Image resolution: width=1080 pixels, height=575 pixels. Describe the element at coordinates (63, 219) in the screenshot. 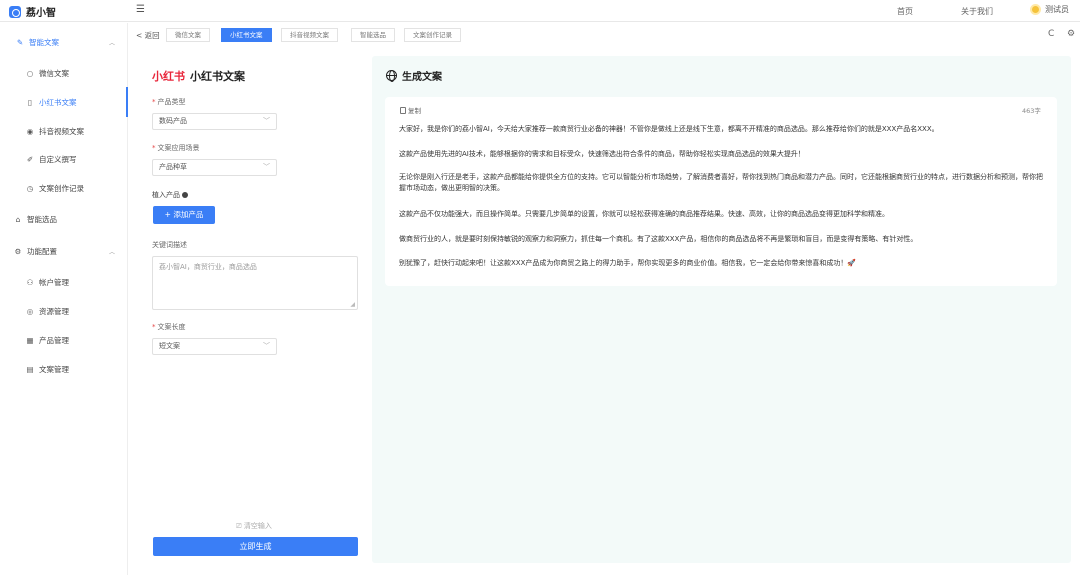

I see `sidebar-item-smart-selection: ⌂ 智能选品` at that location.